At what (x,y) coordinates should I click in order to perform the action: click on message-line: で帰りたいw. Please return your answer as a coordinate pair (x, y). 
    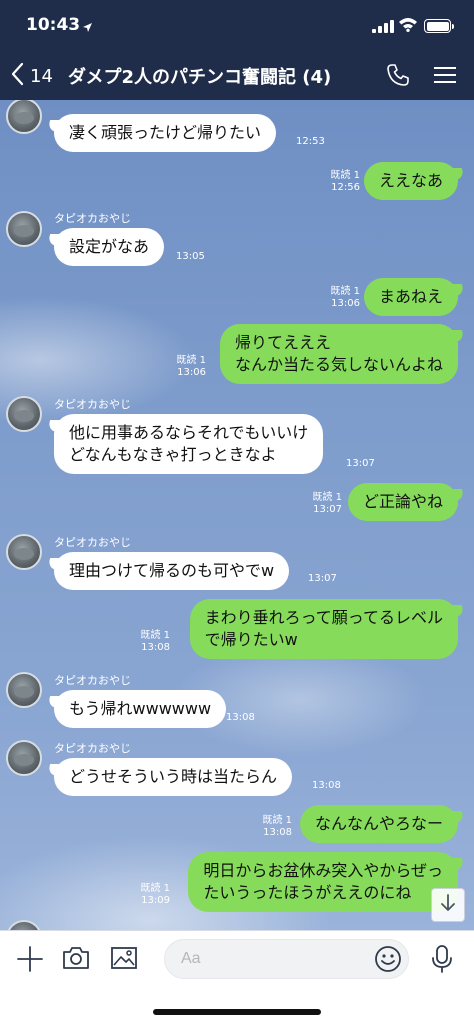
    Looking at the image, I should click on (251, 639).